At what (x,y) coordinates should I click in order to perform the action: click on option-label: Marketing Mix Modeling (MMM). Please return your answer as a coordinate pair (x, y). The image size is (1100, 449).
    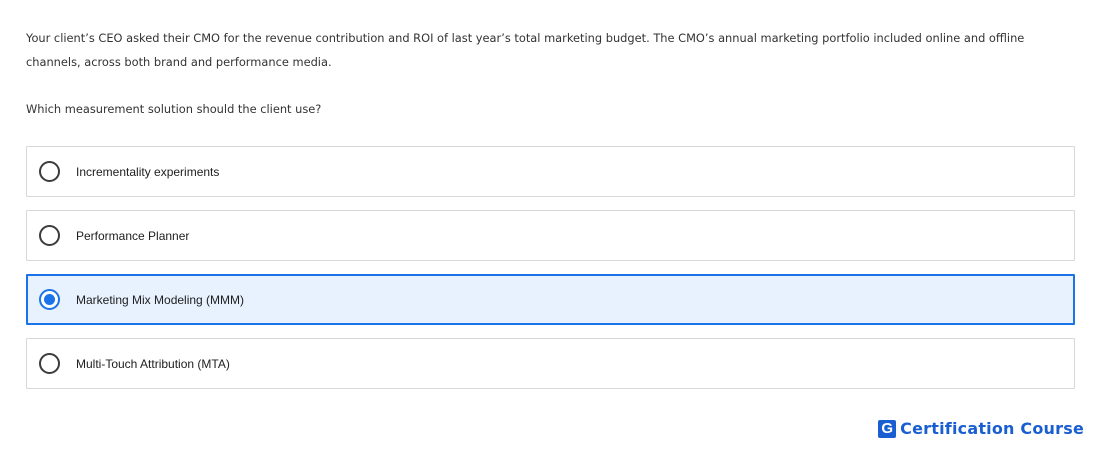
    Looking at the image, I should click on (160, 299).